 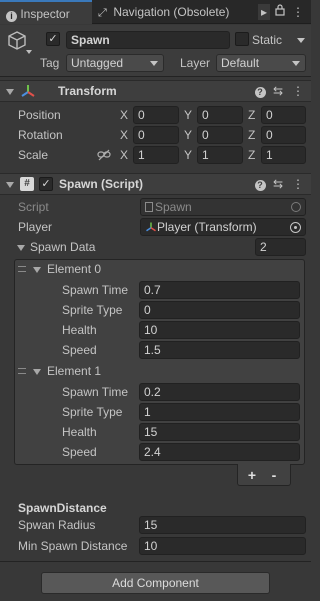 What do you see at coordinates (46, 184) in the screenshot?
I see `script-enabled-checkbox: ✓` at bounding box center [46, 184].